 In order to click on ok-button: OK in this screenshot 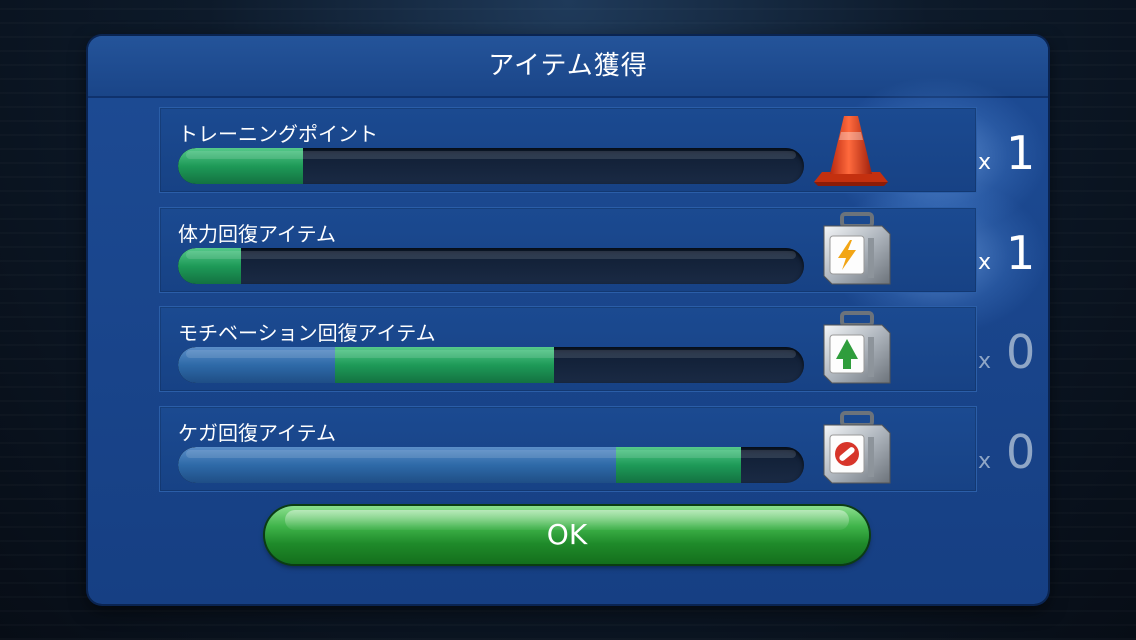, I will do `click(567, 535)`.